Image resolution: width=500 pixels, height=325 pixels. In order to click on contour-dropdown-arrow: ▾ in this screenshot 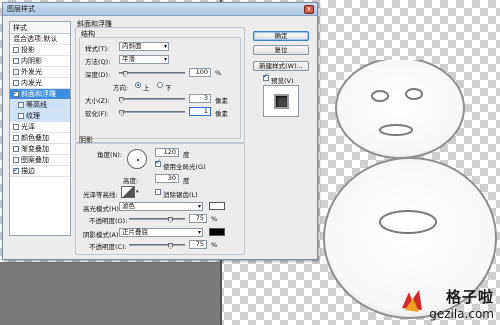, I will do `click(137, 192)`.